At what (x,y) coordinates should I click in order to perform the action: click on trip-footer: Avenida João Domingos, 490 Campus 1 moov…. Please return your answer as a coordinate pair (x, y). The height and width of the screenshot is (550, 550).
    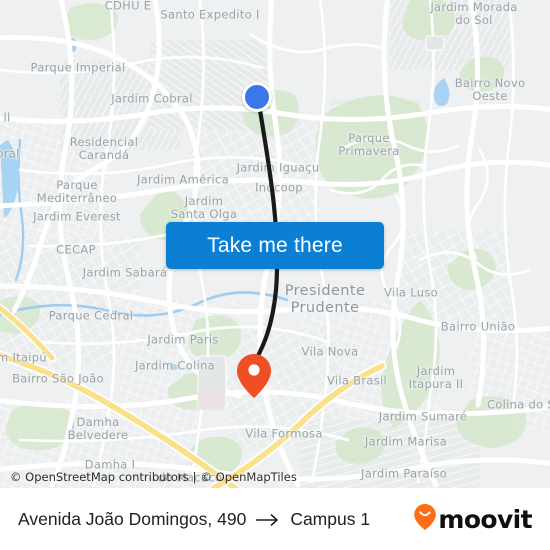
    Looking at the image, I should click on (275, 519).